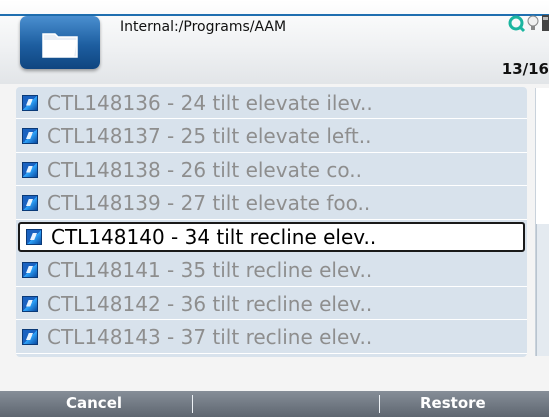  I want to click on list-item-label: CTL148140 - 34 tilt recline elev.., so click(214, 237).